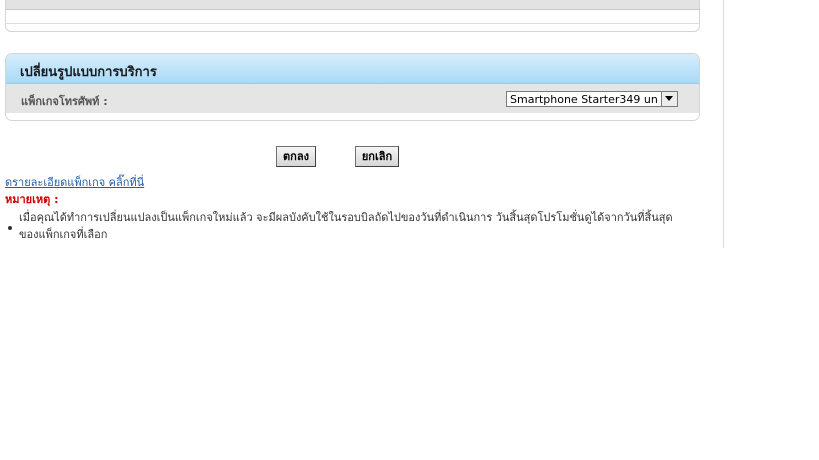  Describe the element at coordinates (377, 156) in the screenshot. I see `cancel-button: ยกเลิก` at that location.